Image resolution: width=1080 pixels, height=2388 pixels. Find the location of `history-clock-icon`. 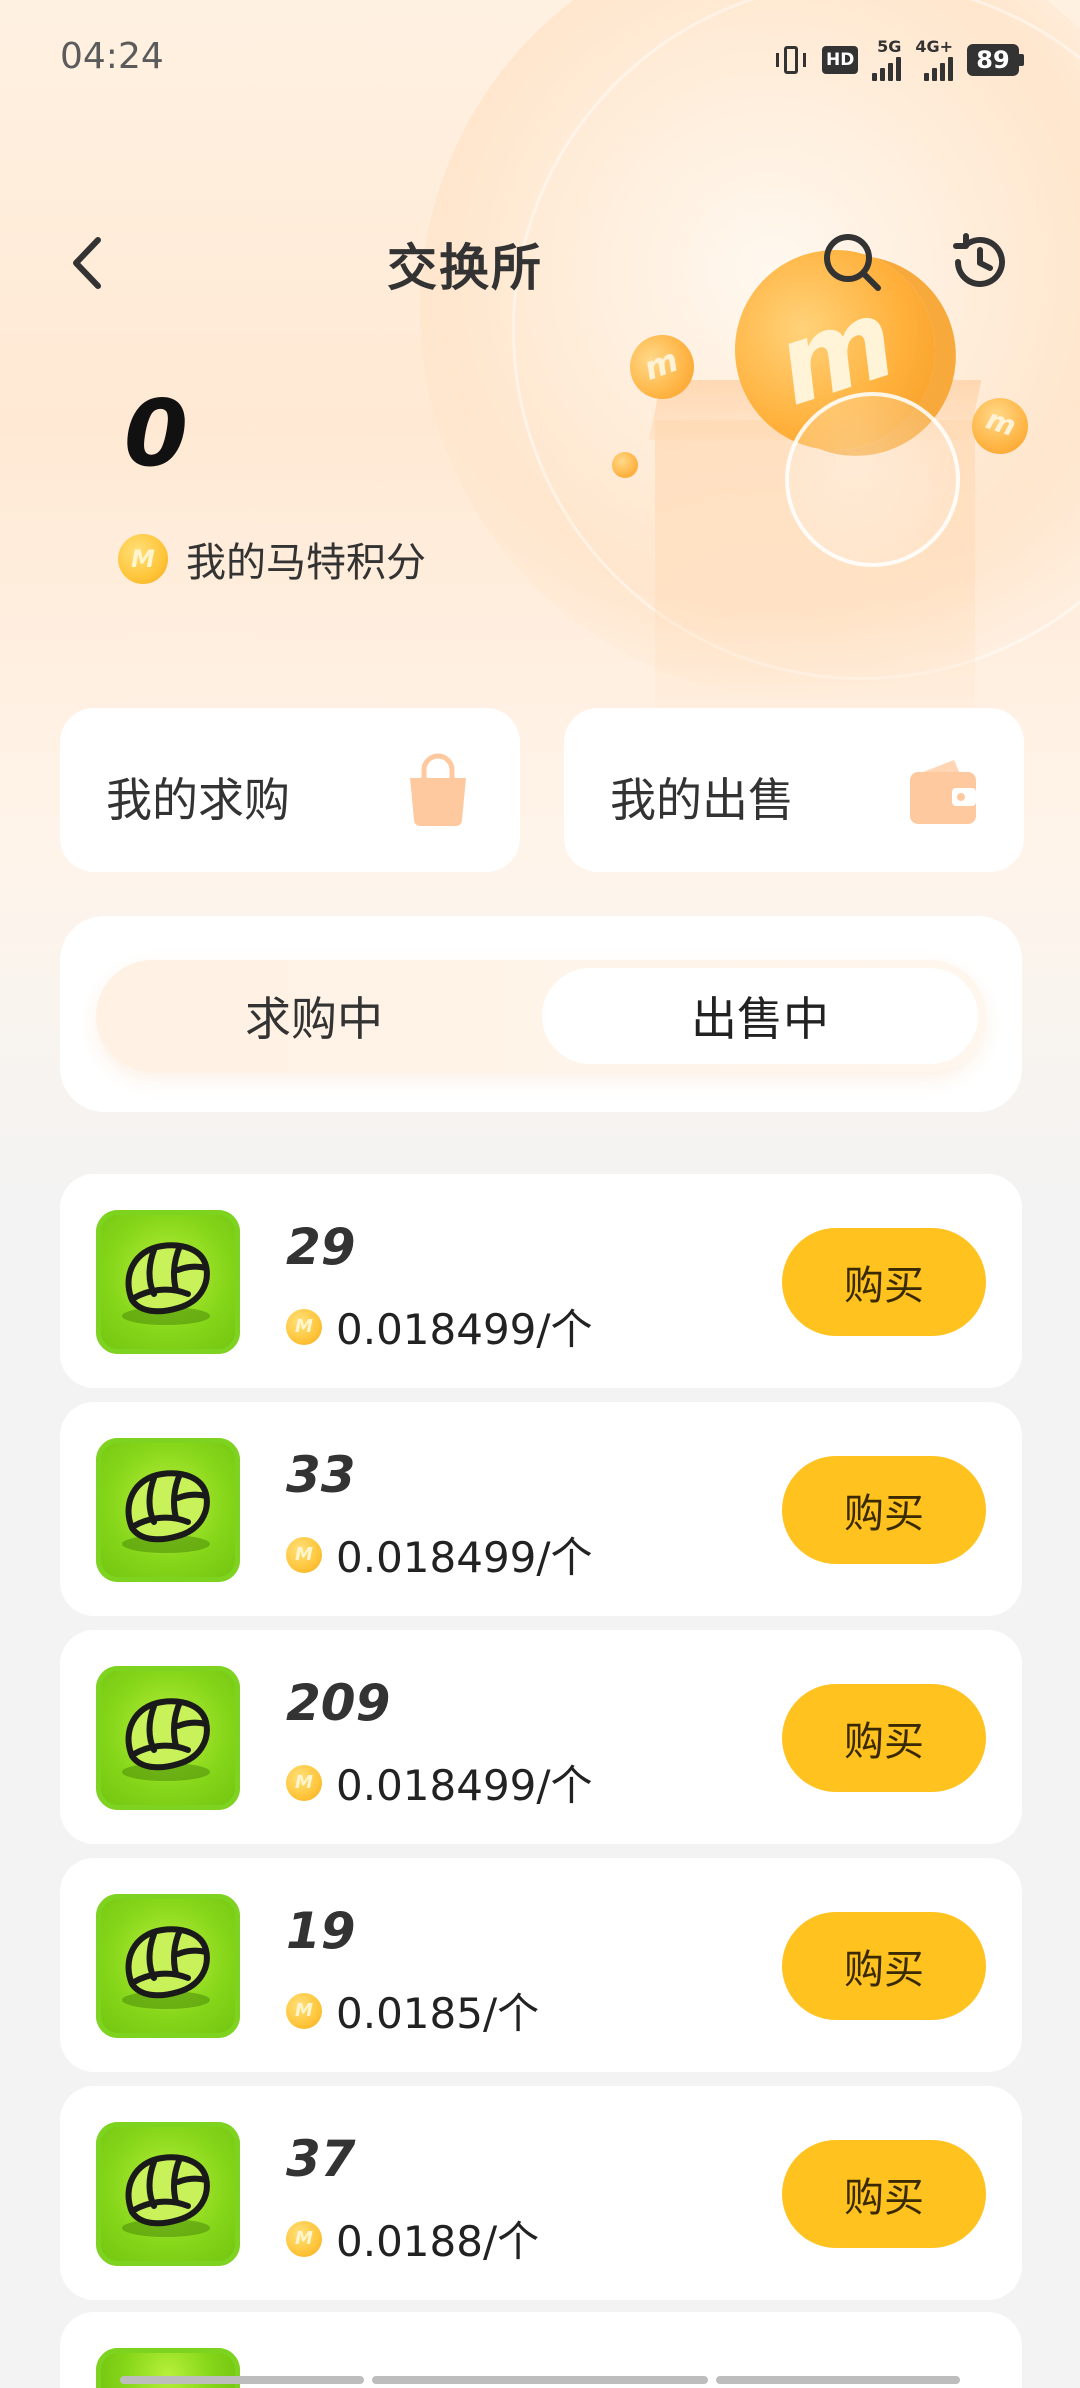

history-clock-icon is located at coordinates (979, 260).